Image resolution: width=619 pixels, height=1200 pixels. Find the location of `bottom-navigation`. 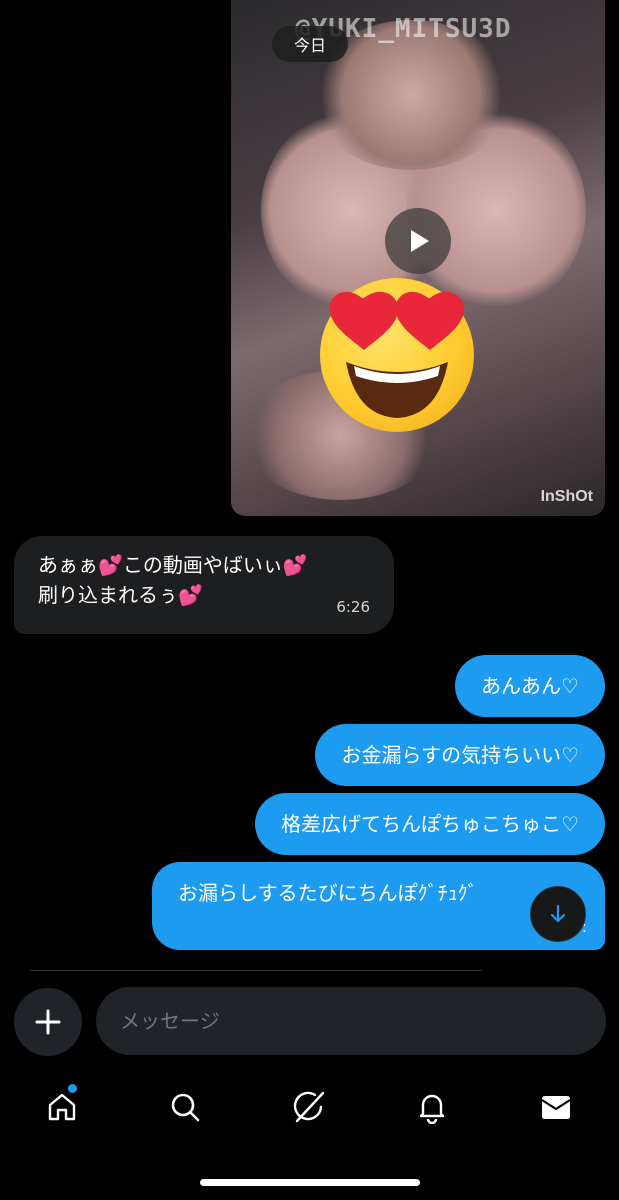

bottom-navigation is located at coordinates (309, 1107).